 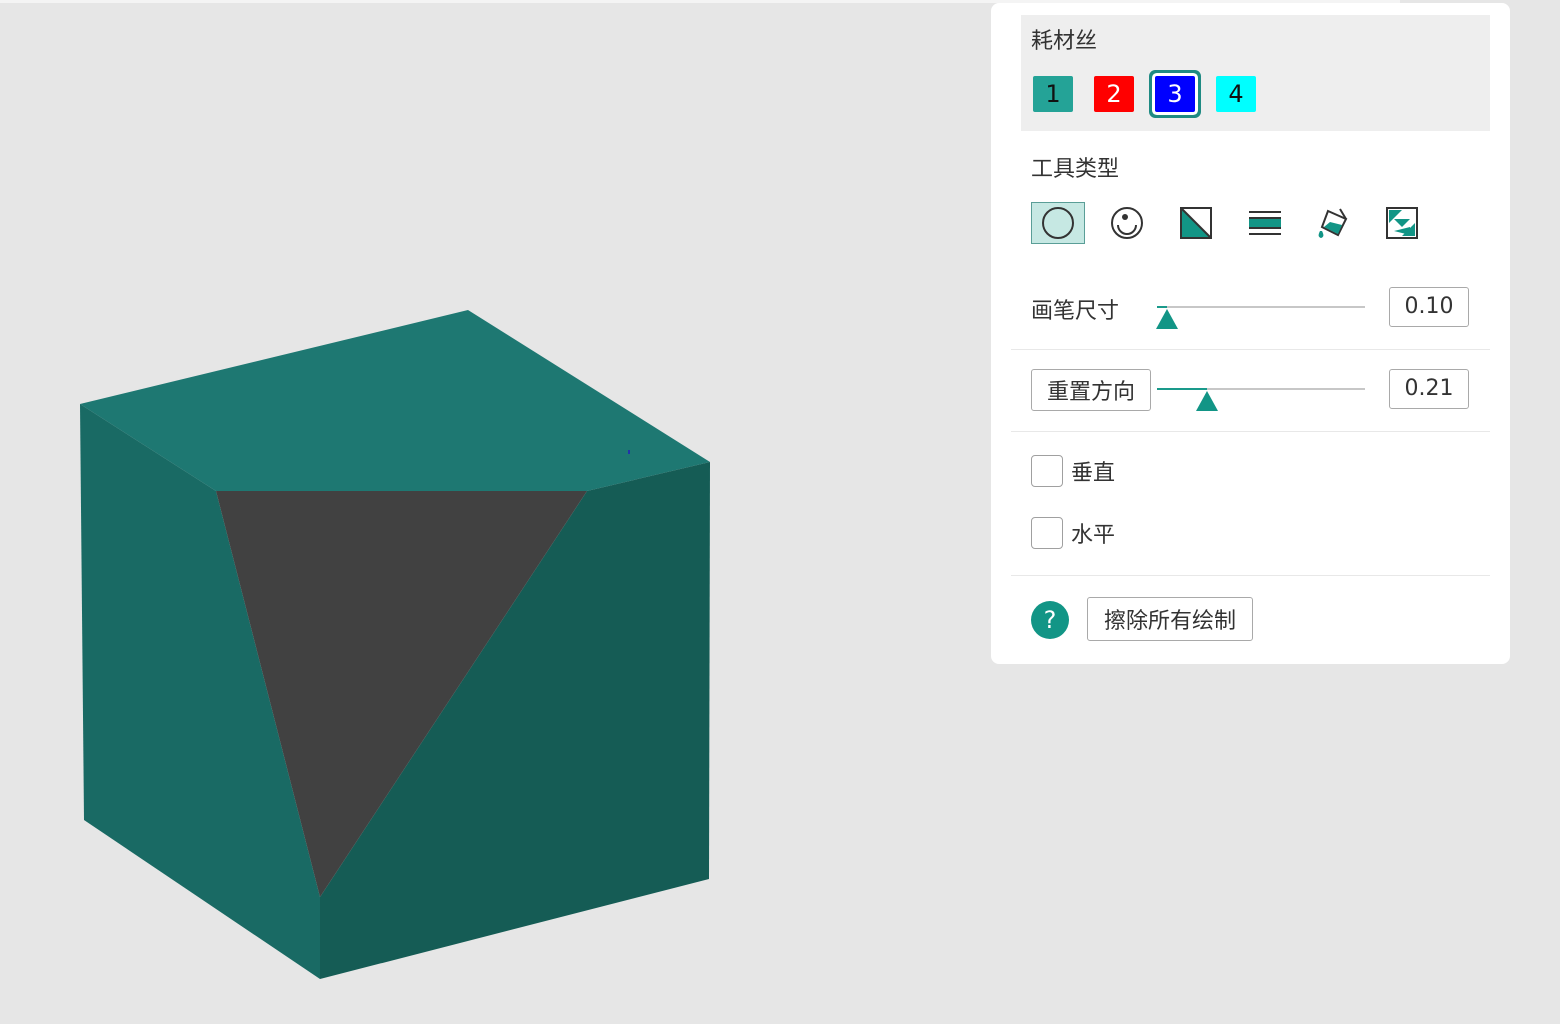 I want to click on sphere-brush-icon, so click(x=1127, y=223).